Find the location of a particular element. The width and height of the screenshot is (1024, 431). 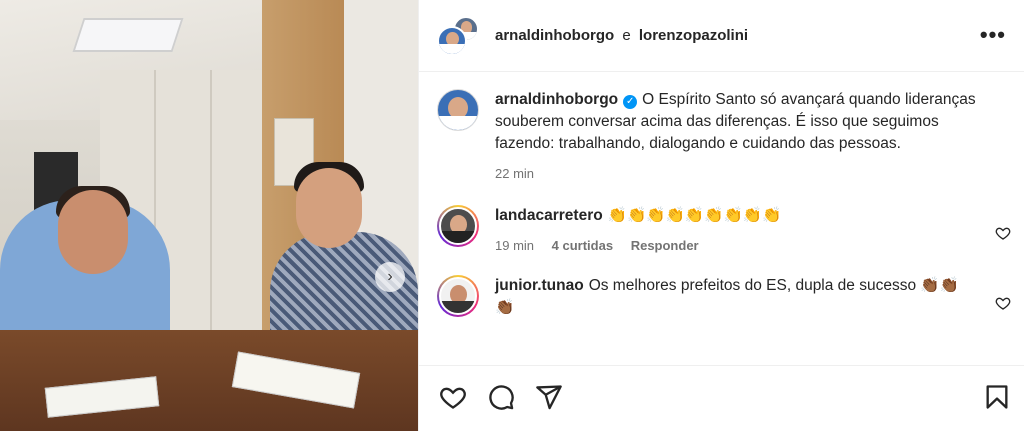

send-icon is located at coordinates (549, 397).